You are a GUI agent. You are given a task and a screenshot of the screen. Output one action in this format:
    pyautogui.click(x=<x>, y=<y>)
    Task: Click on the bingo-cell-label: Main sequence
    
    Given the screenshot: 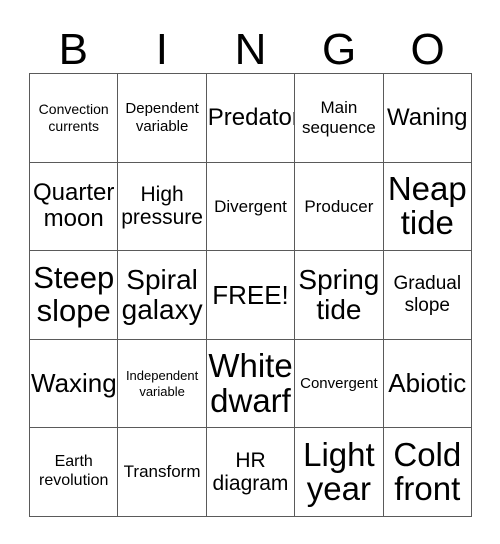 What is the action you would take?
    pyautogui.click(x=339, y=117)
    